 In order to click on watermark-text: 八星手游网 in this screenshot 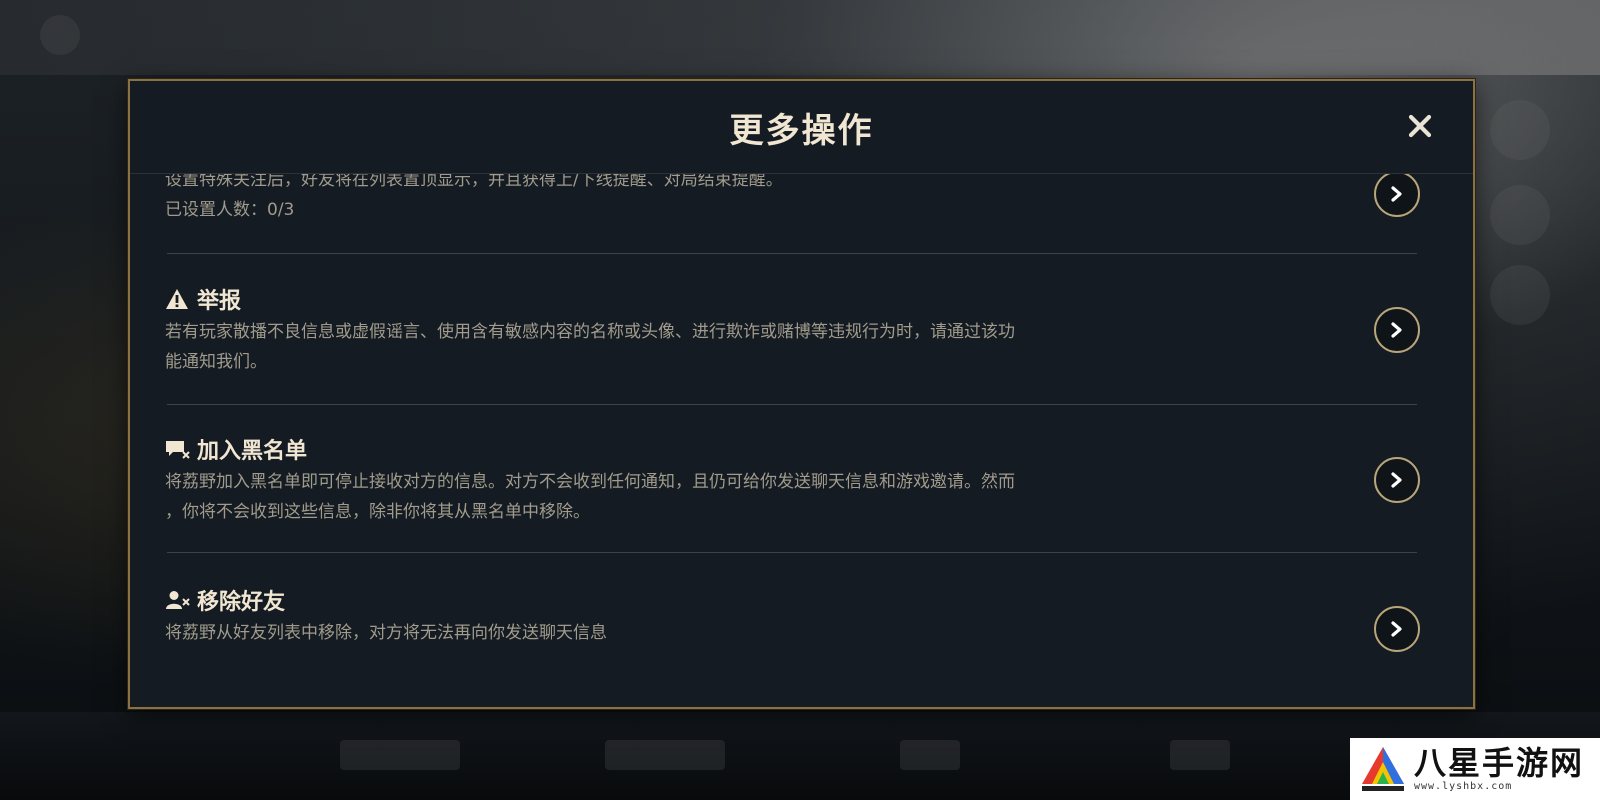, I will do `click(1499, 763)`.